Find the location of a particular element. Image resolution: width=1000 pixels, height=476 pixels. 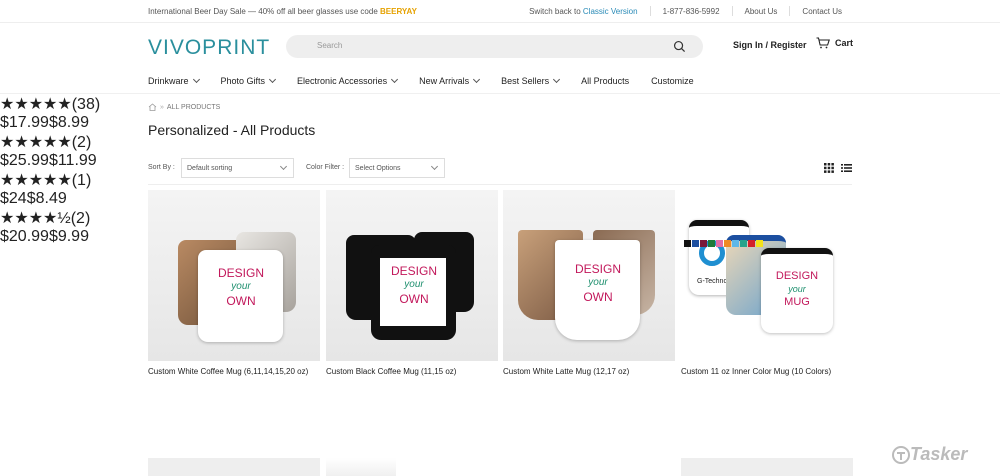

product-name: Custom 11 oz Inner Color Mug (10 Colors) is located at coordinates (763, 372).